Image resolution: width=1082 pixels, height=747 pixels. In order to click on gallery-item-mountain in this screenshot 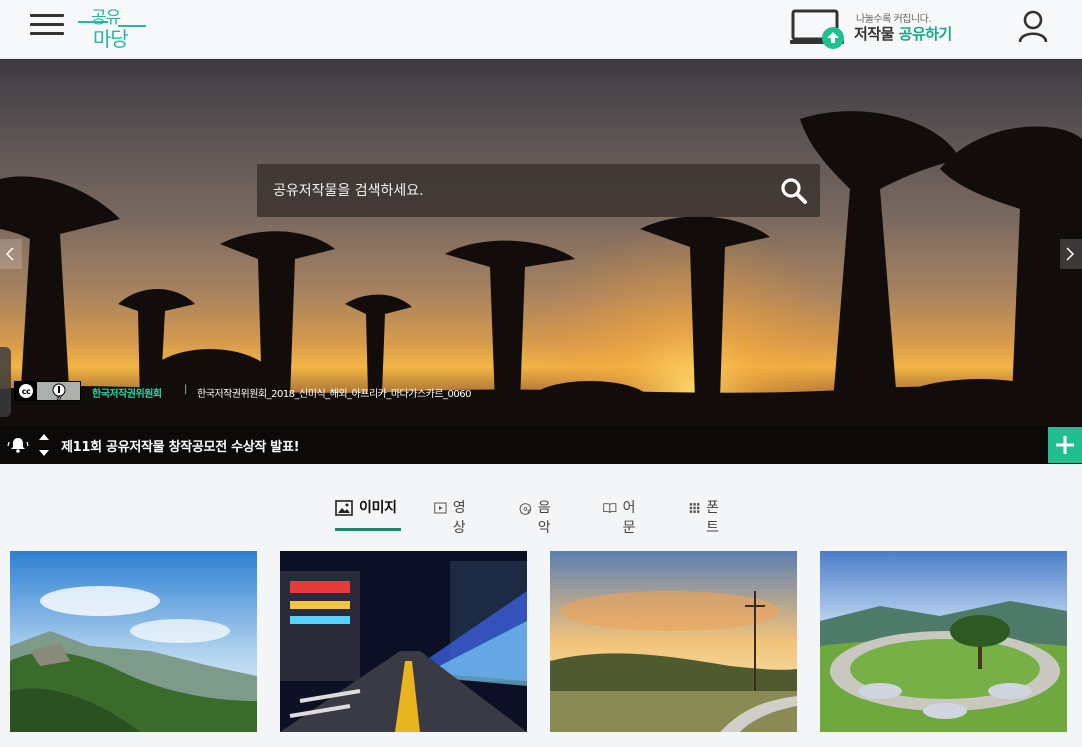, I will do `click(133, 641)`.